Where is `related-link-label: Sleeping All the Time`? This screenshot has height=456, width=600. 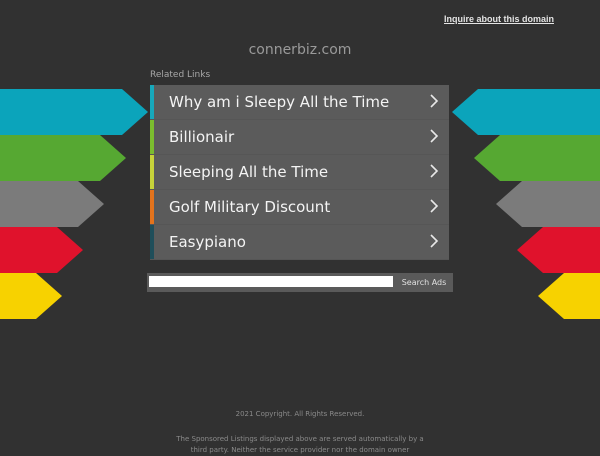
related-link-label: Sleeping All the Time is located at coordinates (249, 172).